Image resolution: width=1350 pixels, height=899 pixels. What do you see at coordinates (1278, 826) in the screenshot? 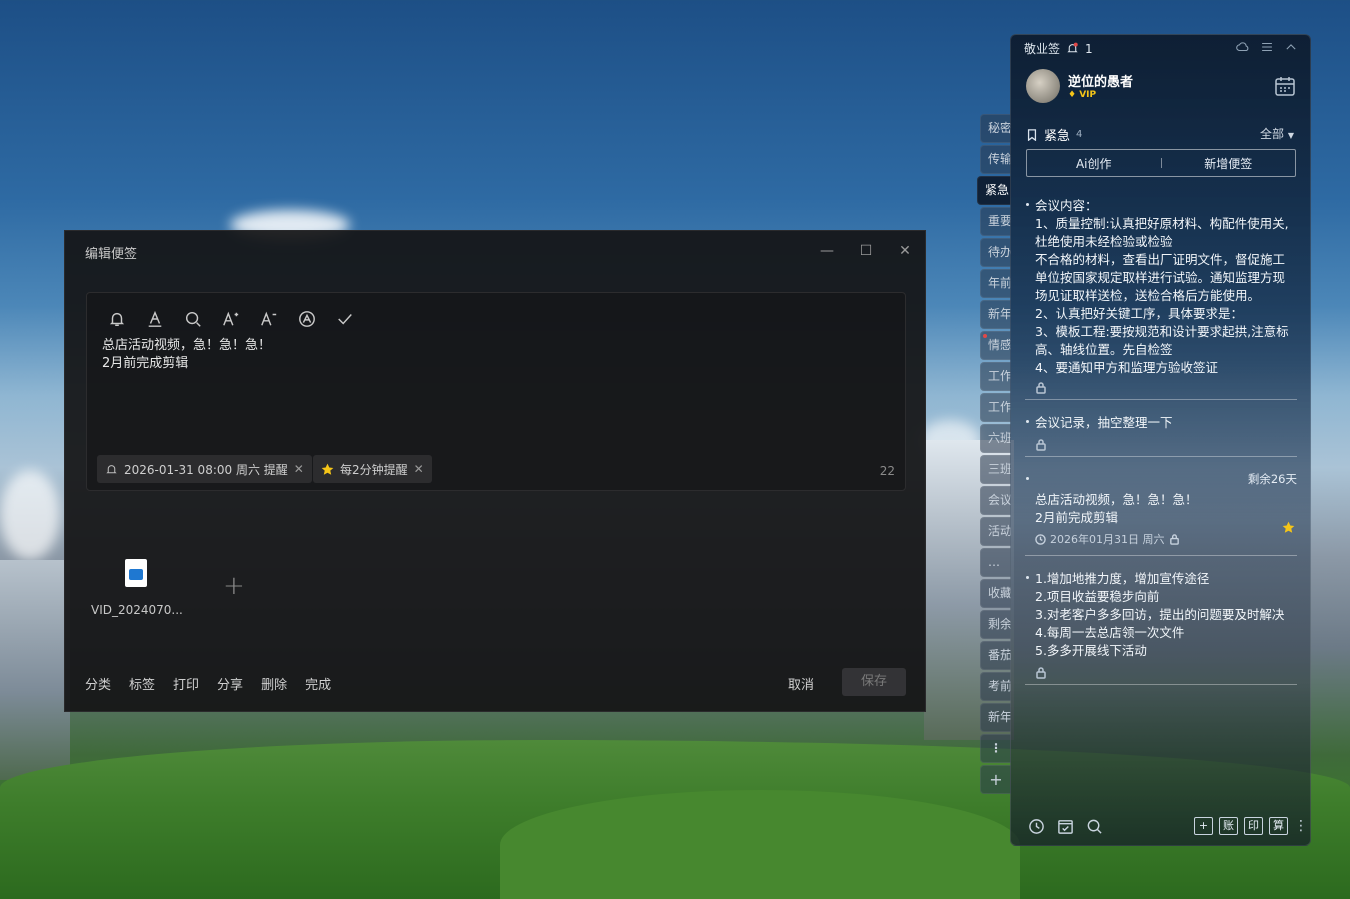
I see `calculator-button: 算` at bounding box center [1278, 826].